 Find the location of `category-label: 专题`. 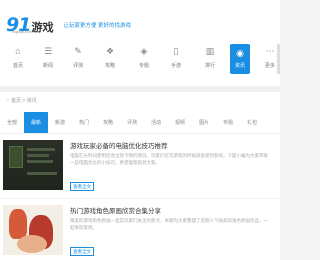

category-label: 专题 is located at coordinates (143, 66).